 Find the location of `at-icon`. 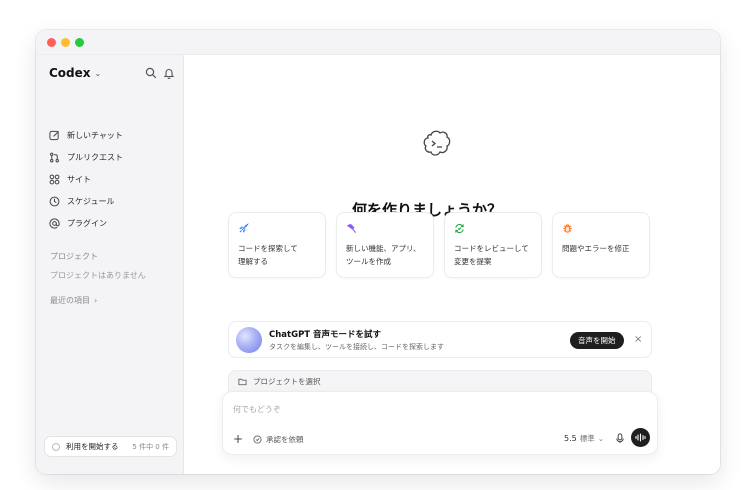

at-icon is located at coordinates (54, 223).